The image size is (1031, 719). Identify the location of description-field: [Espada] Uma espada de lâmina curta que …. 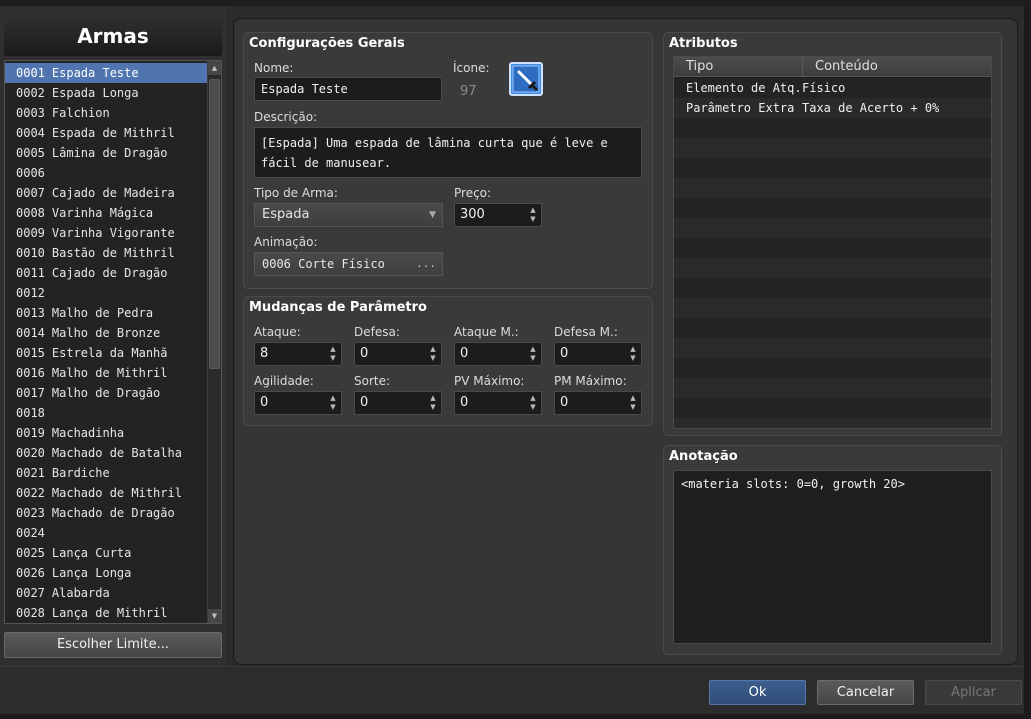
(448, 152).